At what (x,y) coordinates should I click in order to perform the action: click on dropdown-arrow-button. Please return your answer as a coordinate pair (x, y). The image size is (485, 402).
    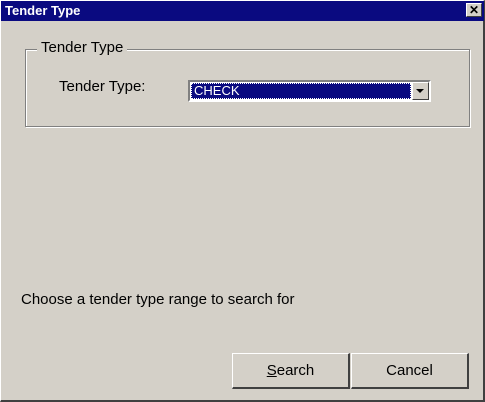
    Looking at the image, I should click on (420, 91).